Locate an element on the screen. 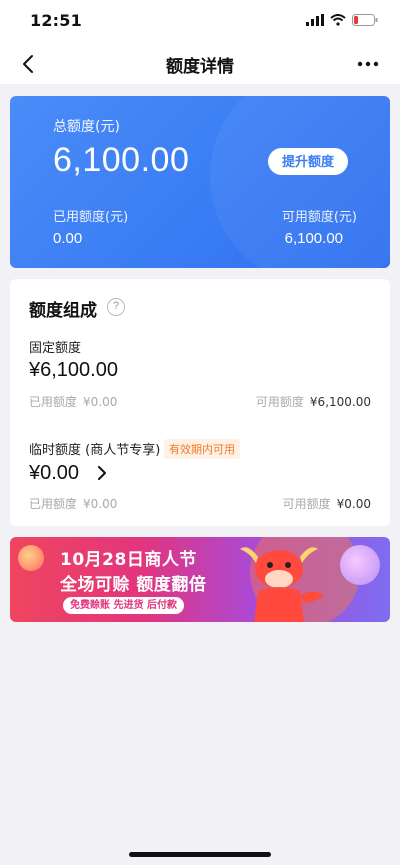 The image size is (400, 865). banner-ball-left is located at coordinates (31, 558).